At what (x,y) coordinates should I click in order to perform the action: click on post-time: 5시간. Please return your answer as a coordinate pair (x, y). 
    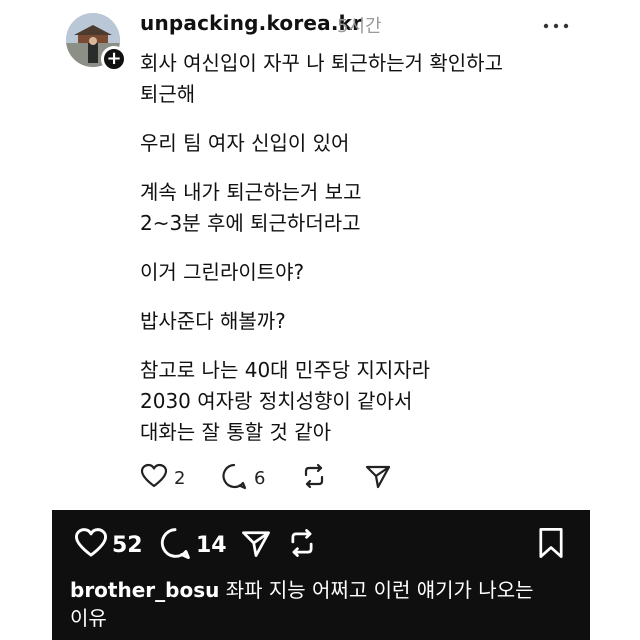
    Looking at the image, I should click on (359, 26).